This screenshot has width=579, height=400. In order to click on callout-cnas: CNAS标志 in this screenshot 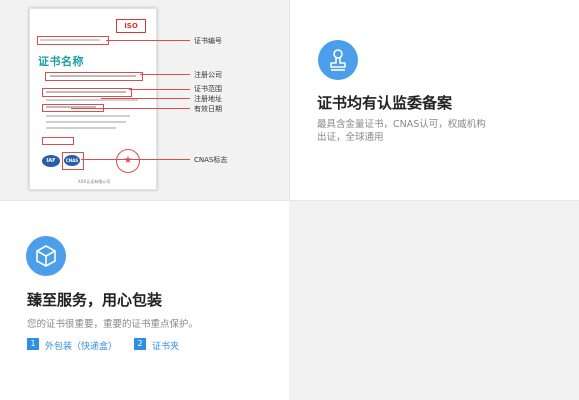, I will do `click(211, 160)`.